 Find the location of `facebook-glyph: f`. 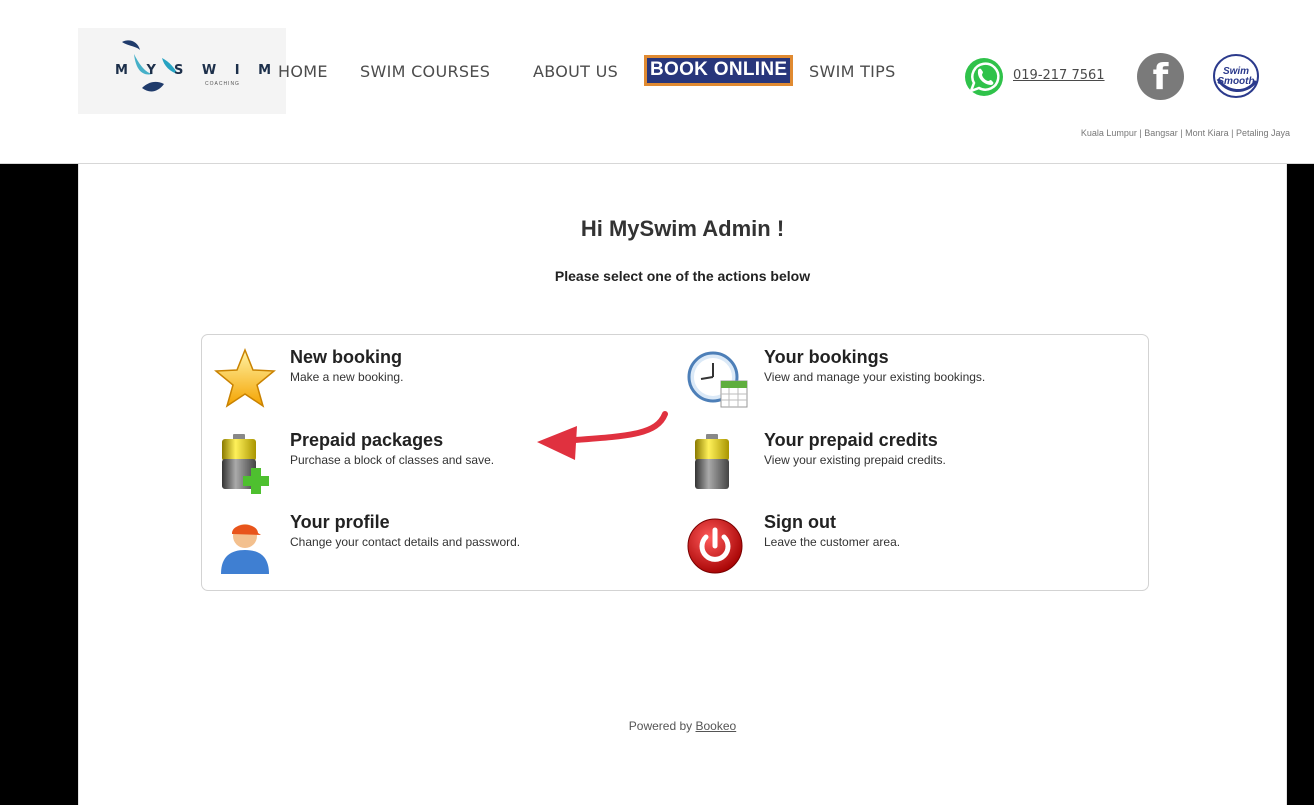

facebook-glyph: f is located at coordinates (1160, 77).